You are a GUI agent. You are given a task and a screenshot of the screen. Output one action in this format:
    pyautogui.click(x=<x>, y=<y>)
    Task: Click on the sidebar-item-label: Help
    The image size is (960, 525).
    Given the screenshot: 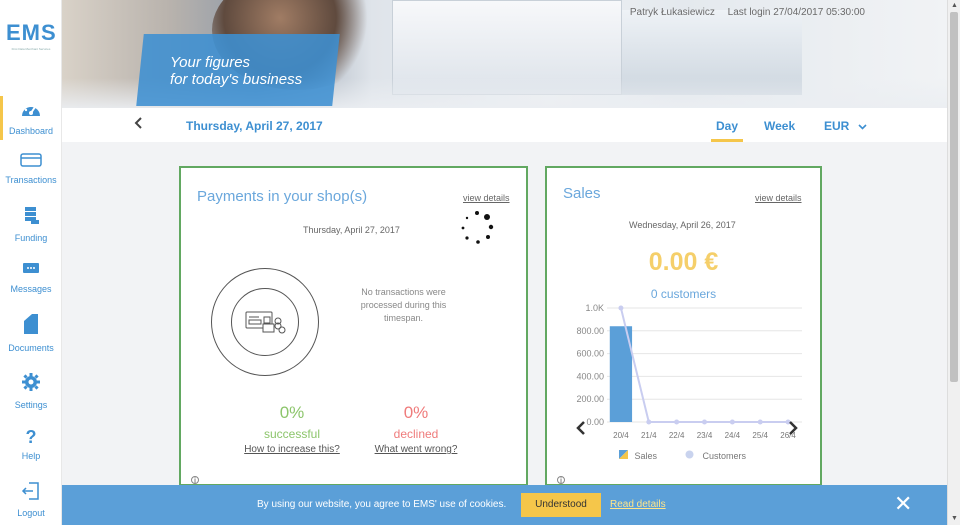 What is the action you would take?
    pyautogui.click(x=31, y=456)
    